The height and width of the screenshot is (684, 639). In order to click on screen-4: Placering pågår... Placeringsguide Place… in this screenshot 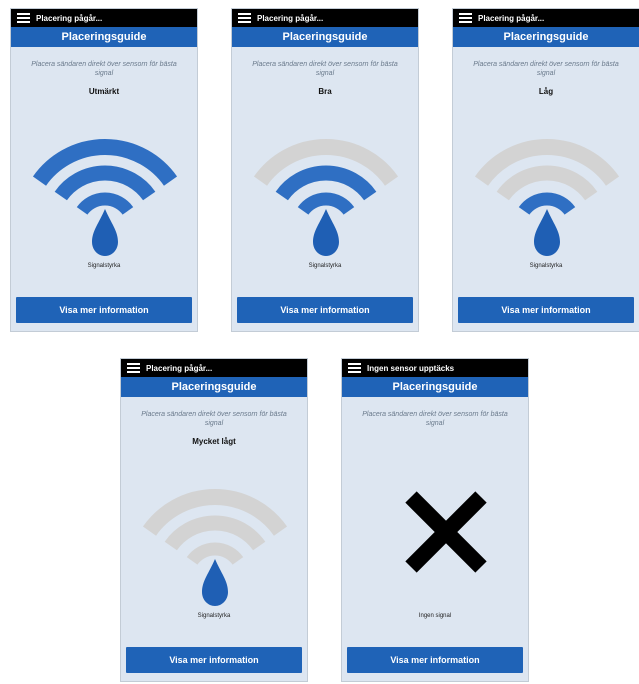, I will do `click(214, 520)`.